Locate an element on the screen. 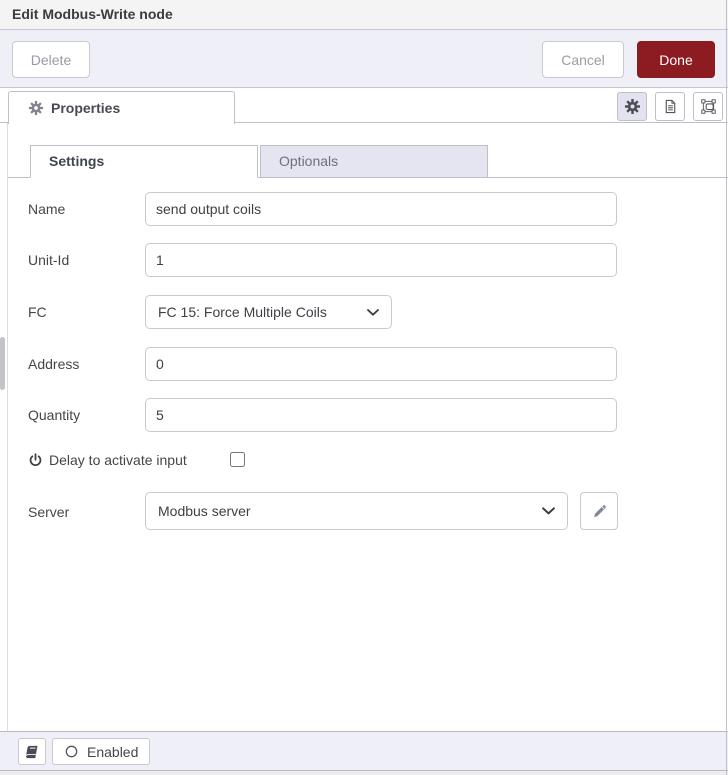 The image size is (728, 775). tab-properties: Properties is located at coordinates (121, 107).